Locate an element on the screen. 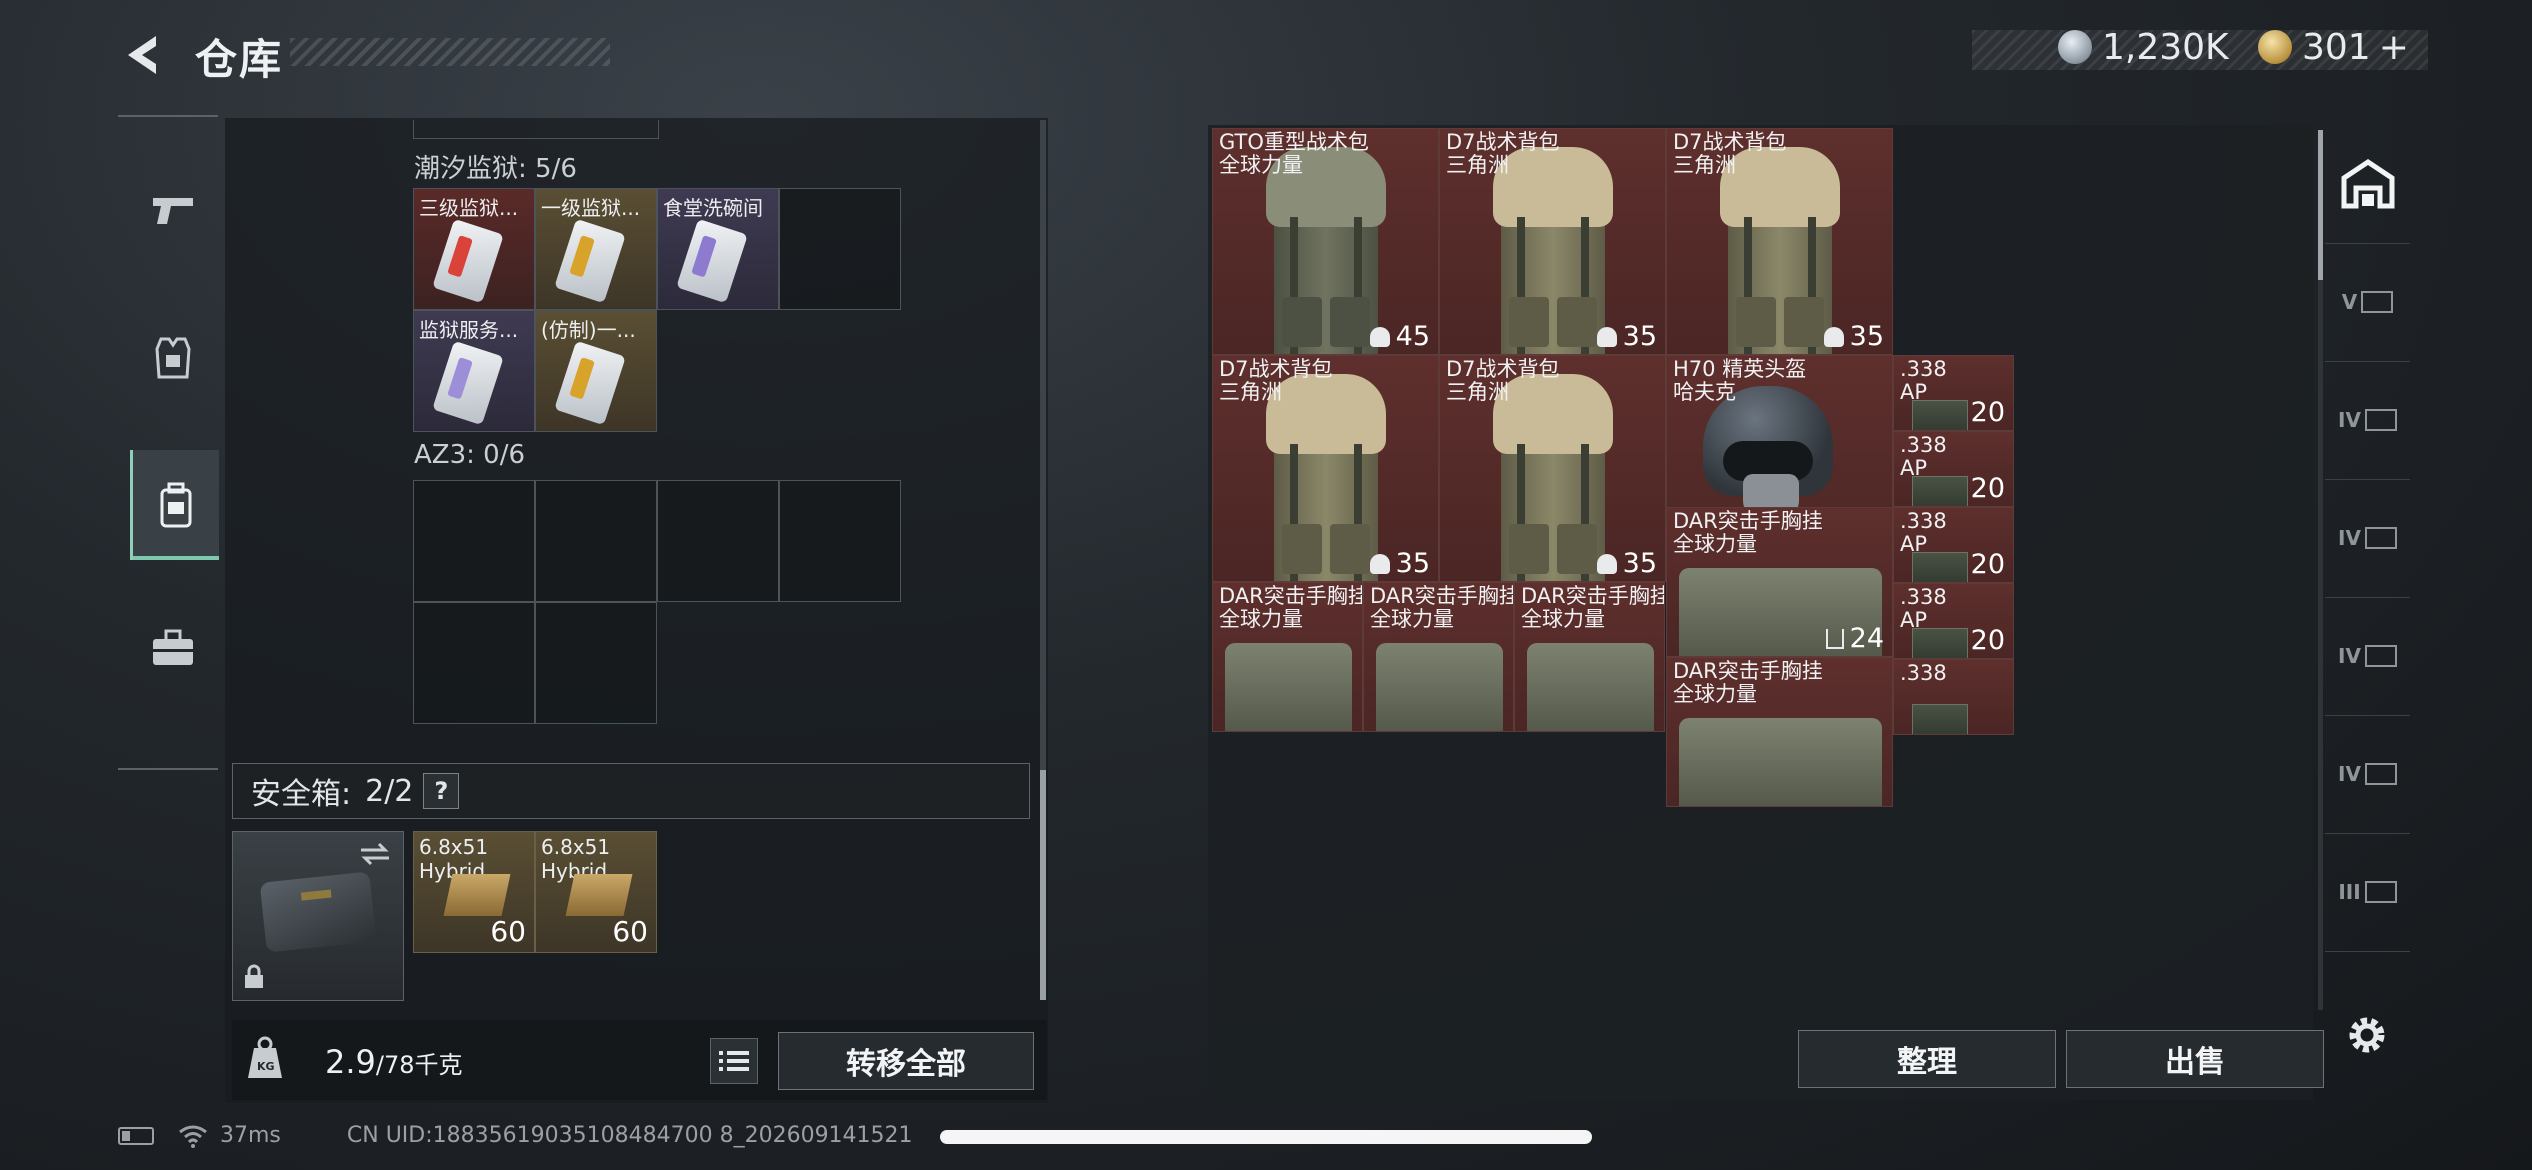 This screenshot has width=2532, height=1170. safe-case-slot is located at coordinates (318, 916).